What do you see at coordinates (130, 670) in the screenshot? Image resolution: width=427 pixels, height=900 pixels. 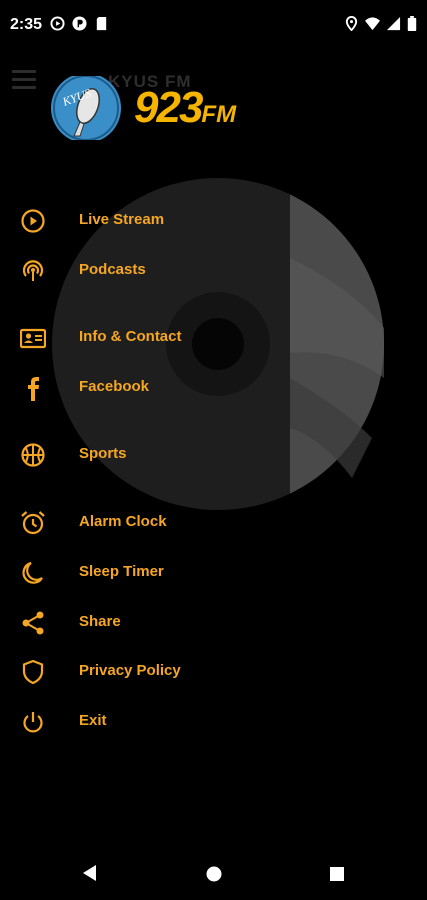 I see `menu-item-label: Privacy Policy` at bounding box center [130, 670].